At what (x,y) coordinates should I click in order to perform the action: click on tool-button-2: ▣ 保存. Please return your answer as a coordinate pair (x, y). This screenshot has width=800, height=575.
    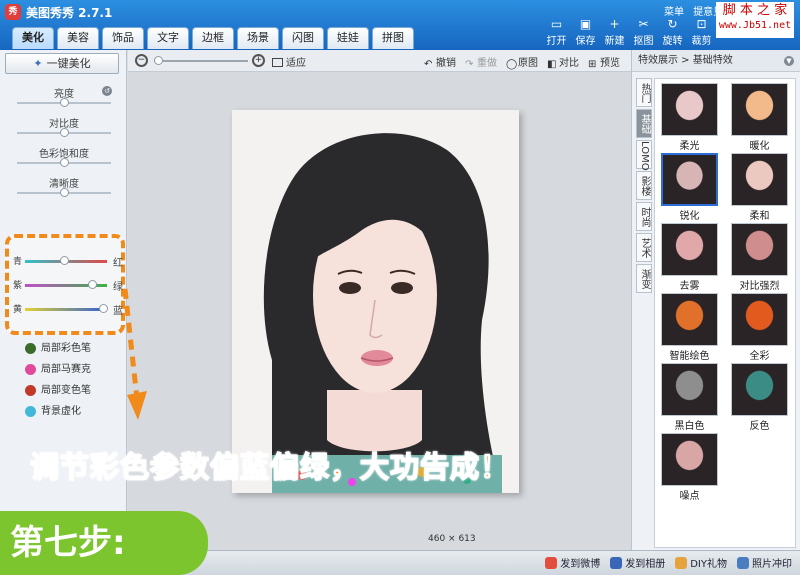
    Looking at the image, I should click on (585, 31).